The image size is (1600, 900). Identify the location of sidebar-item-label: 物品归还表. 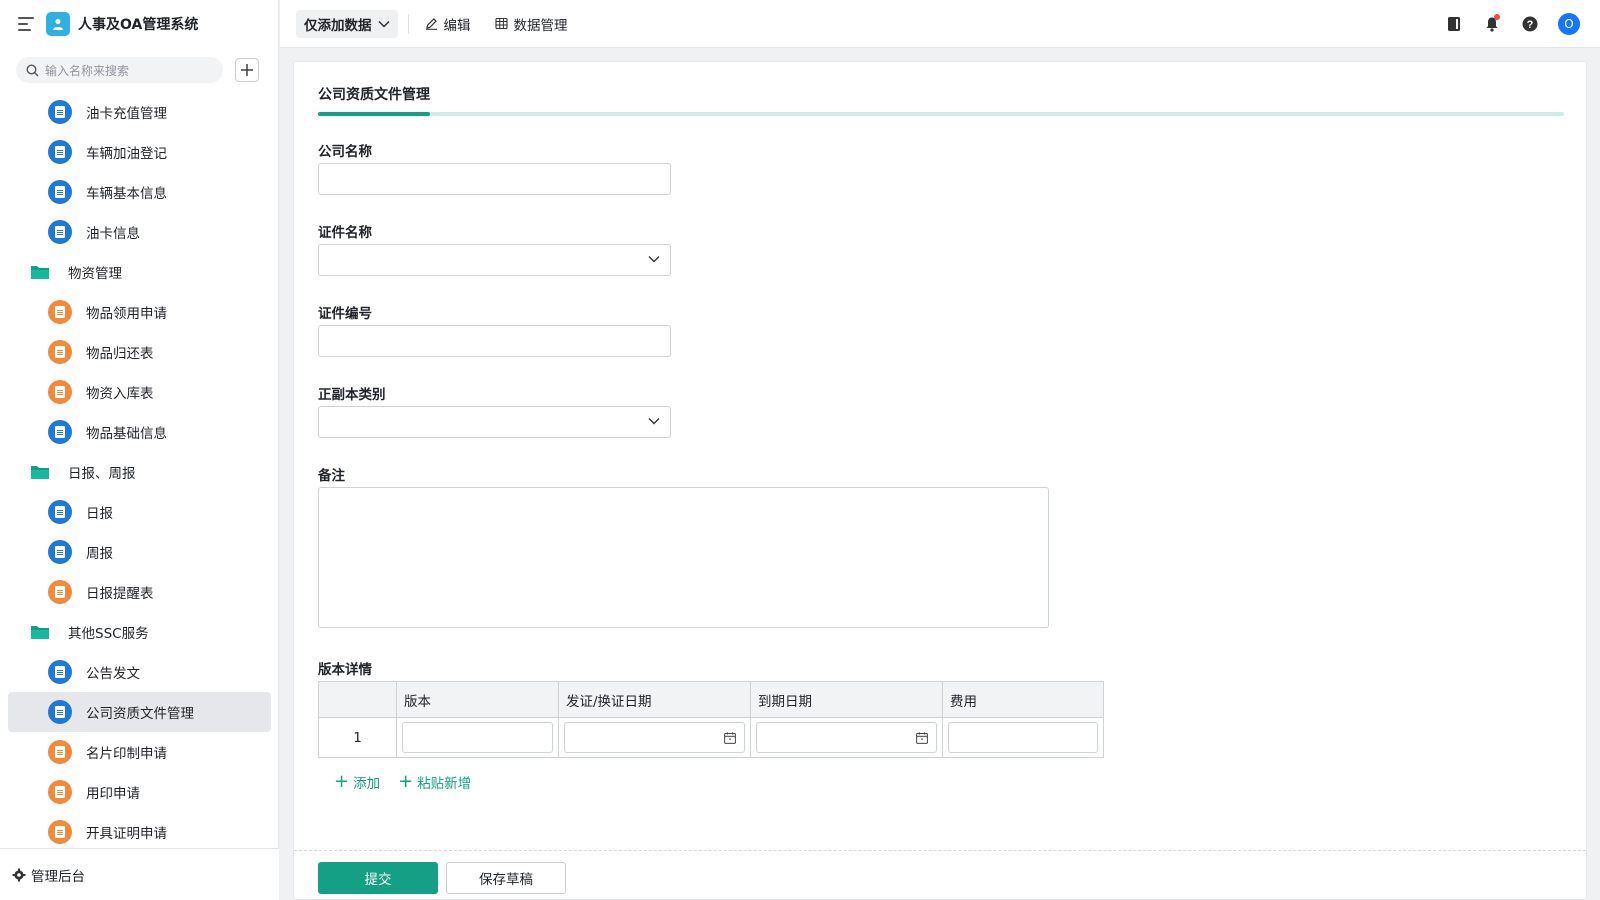
(120, 354).